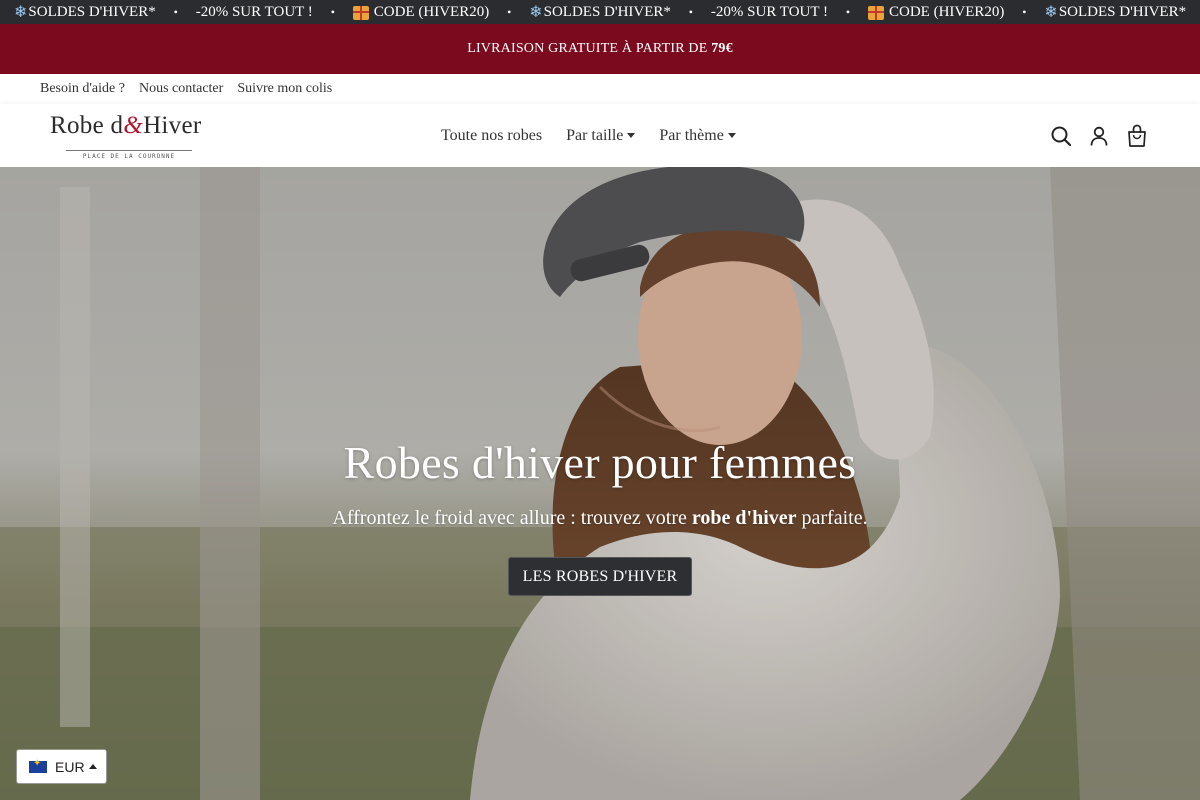  Describe the element at coordinates (87, 125) in the screenshot. I see `logo-left: Robe d` at that location.